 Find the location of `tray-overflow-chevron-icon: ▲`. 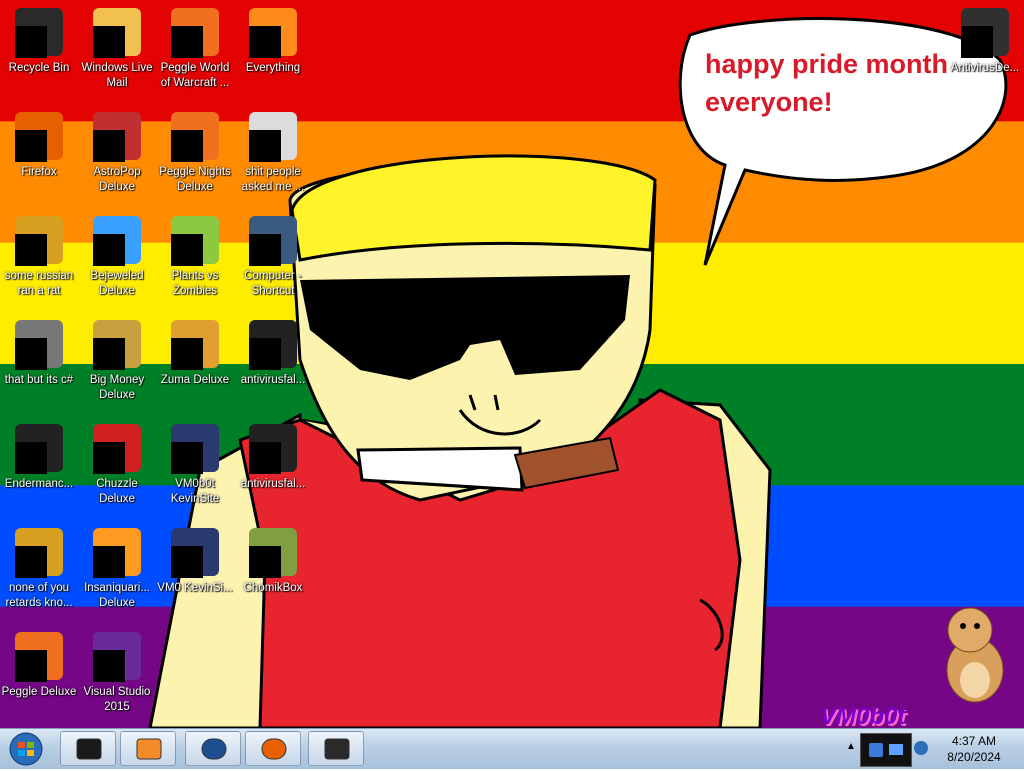

tray-overflow-chevron-icon: ▲ is located at coordinates (851, 748).